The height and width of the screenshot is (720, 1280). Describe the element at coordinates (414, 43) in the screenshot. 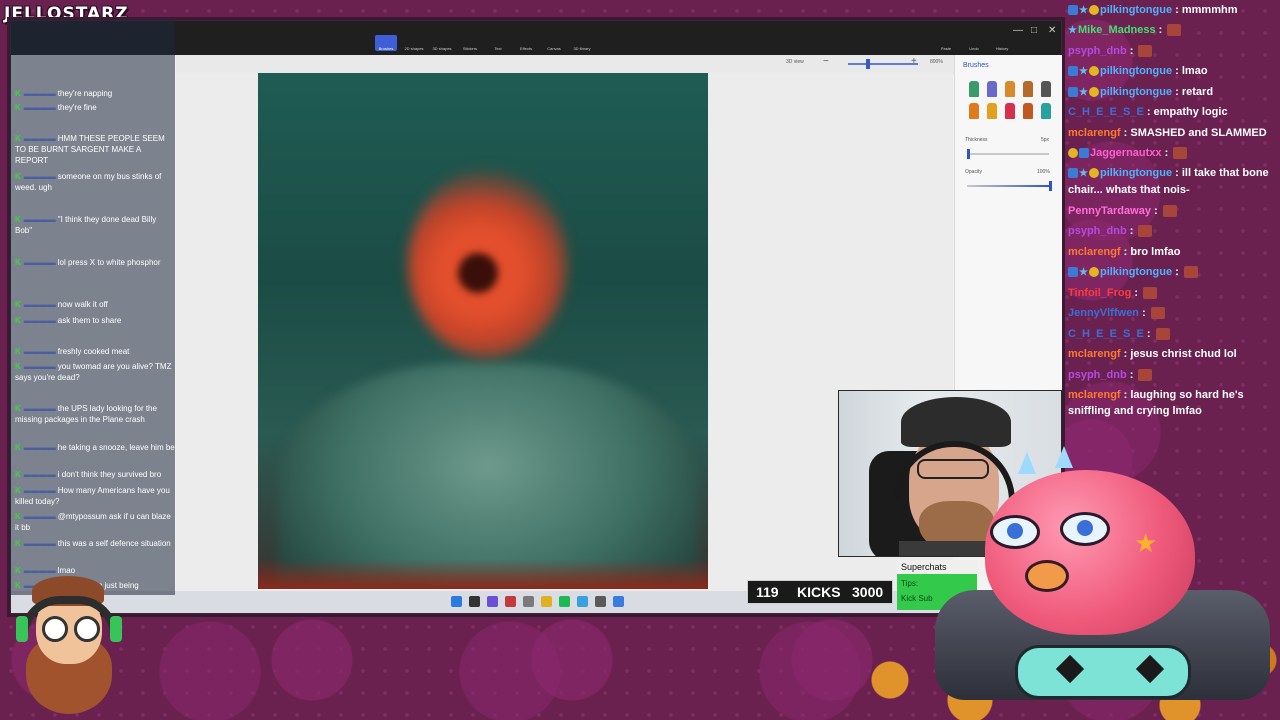

I see `tool-shapes-2d-icon: 2D shapes` at that location.